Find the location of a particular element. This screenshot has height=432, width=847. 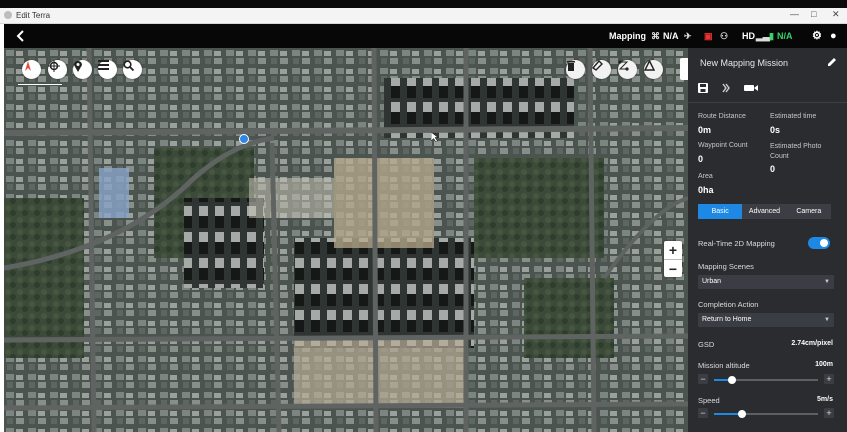

mouse-cursor-icon is located at coordinates (435, 137).